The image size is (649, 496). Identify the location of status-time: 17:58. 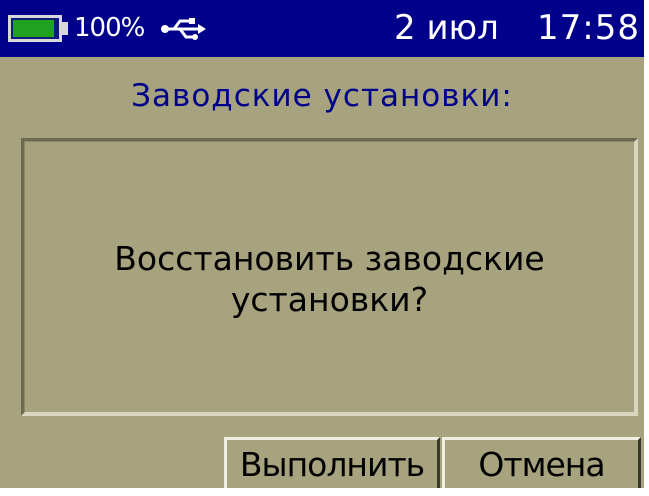
(588, 28).